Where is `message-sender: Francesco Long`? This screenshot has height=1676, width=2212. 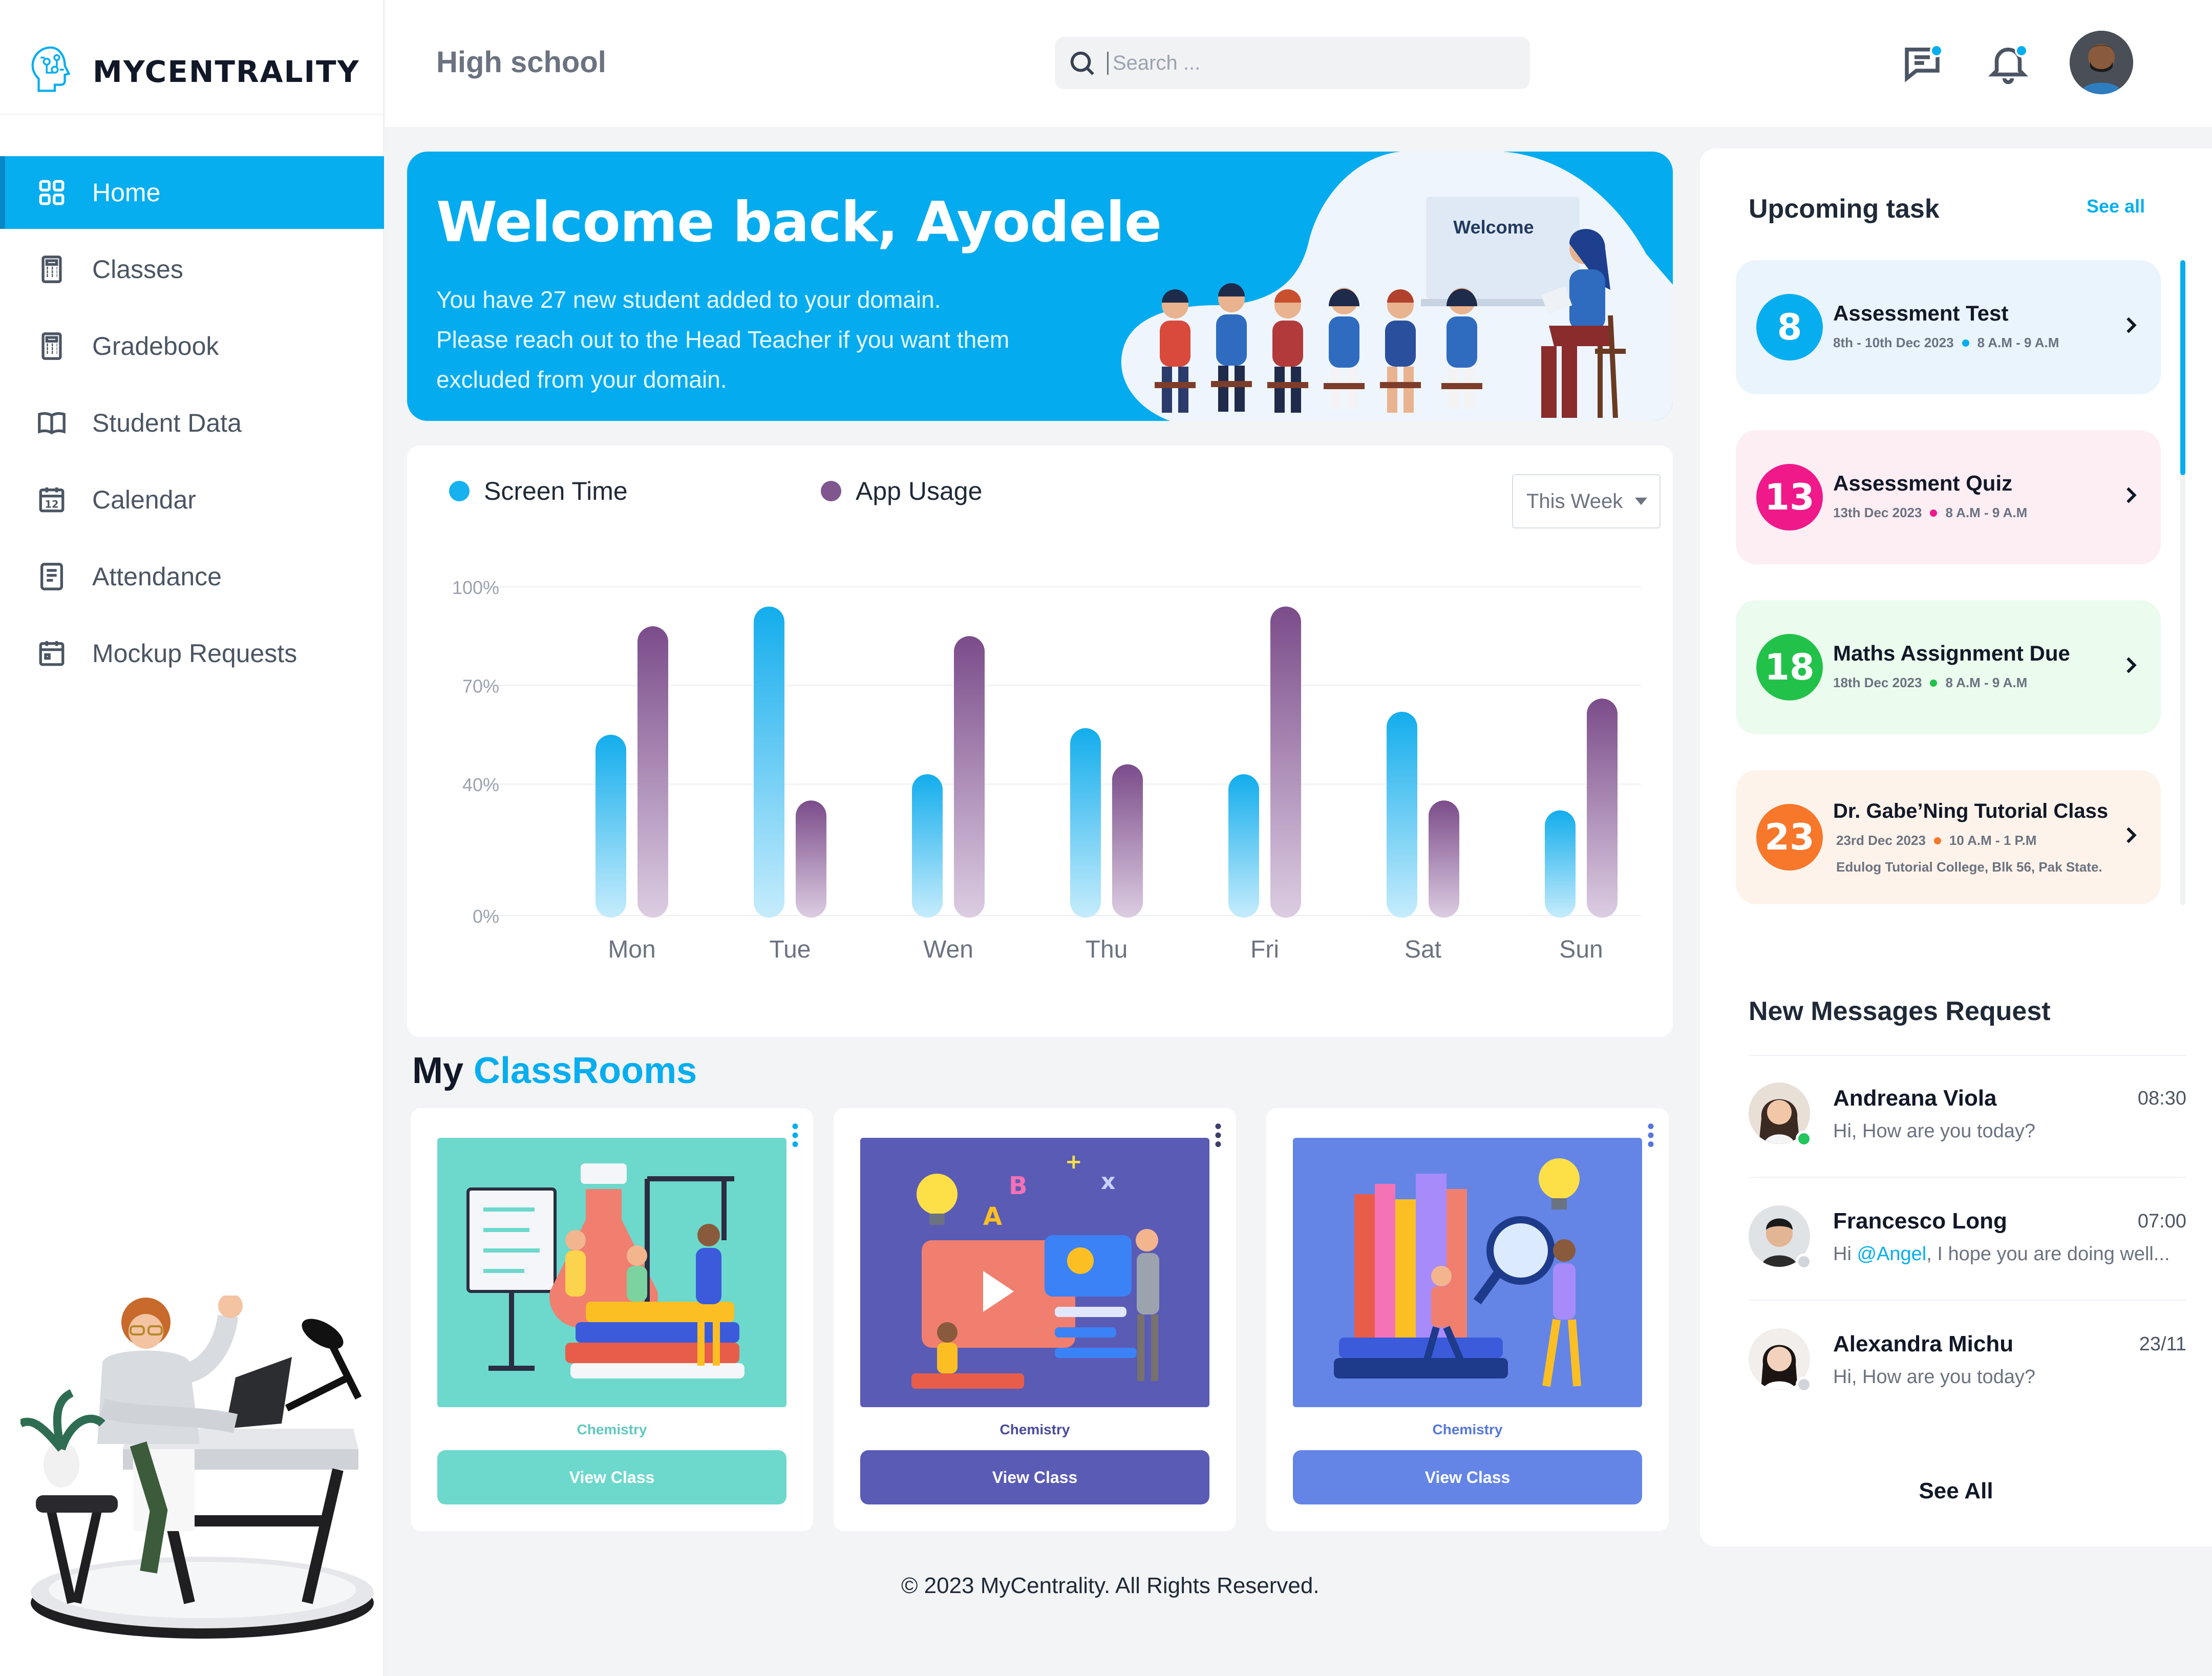
message-sender: Francesco Long is located at coordinates (1920, 1221).